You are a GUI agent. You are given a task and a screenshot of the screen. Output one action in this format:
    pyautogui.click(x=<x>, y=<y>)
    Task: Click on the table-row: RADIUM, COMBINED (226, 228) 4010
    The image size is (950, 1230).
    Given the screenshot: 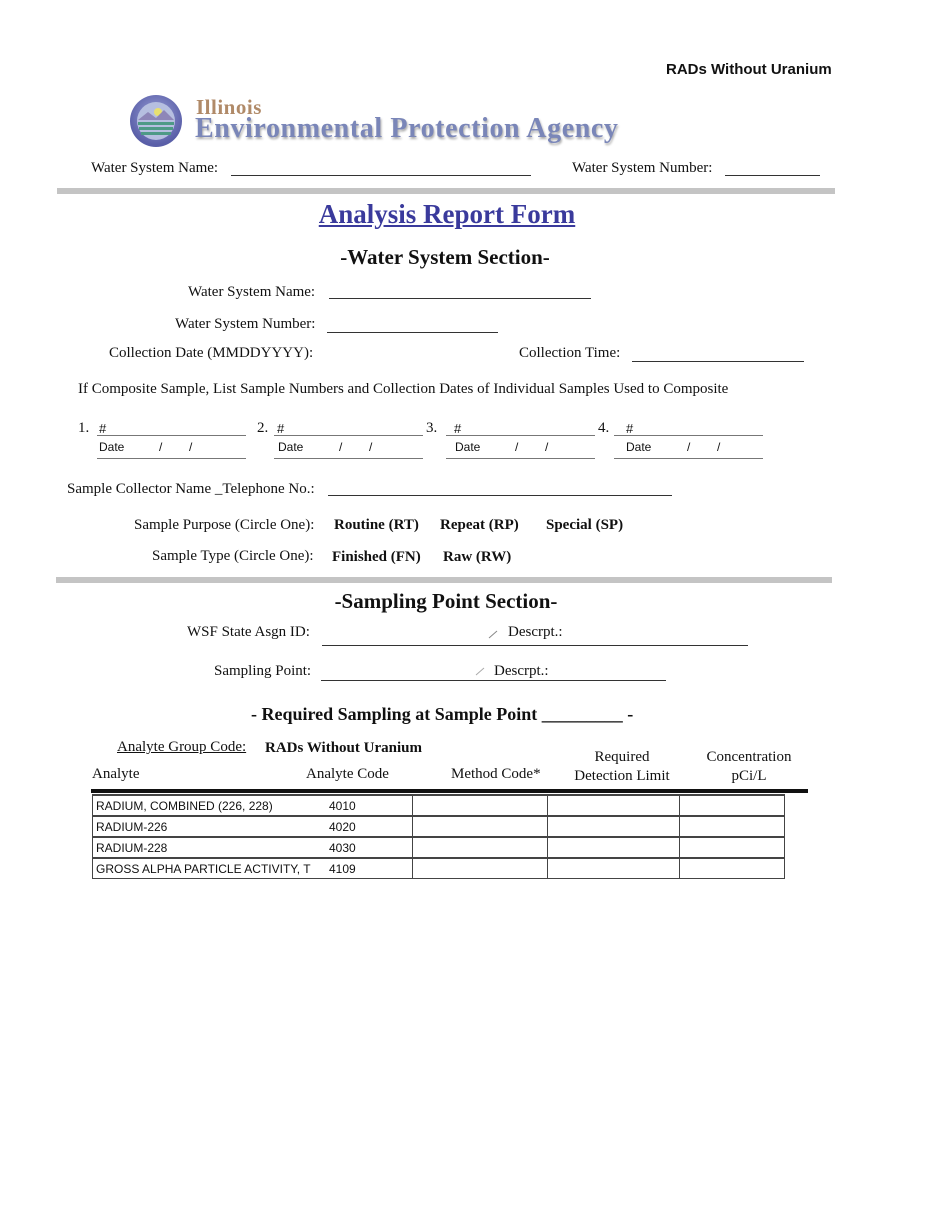 What is the action you would take?
    pyautogui.click(x=438, y=805)
    